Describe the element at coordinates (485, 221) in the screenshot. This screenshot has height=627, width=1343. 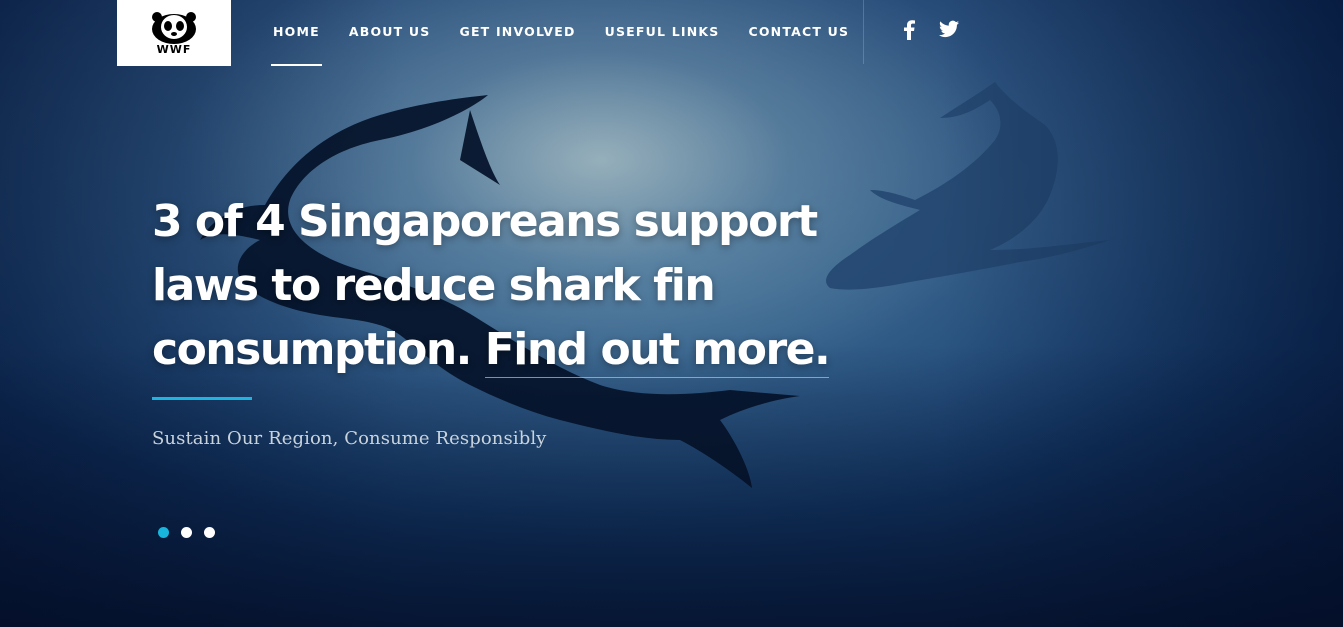
I see `headline-line-1: 3 of 4 Singaporeans support` at that location.